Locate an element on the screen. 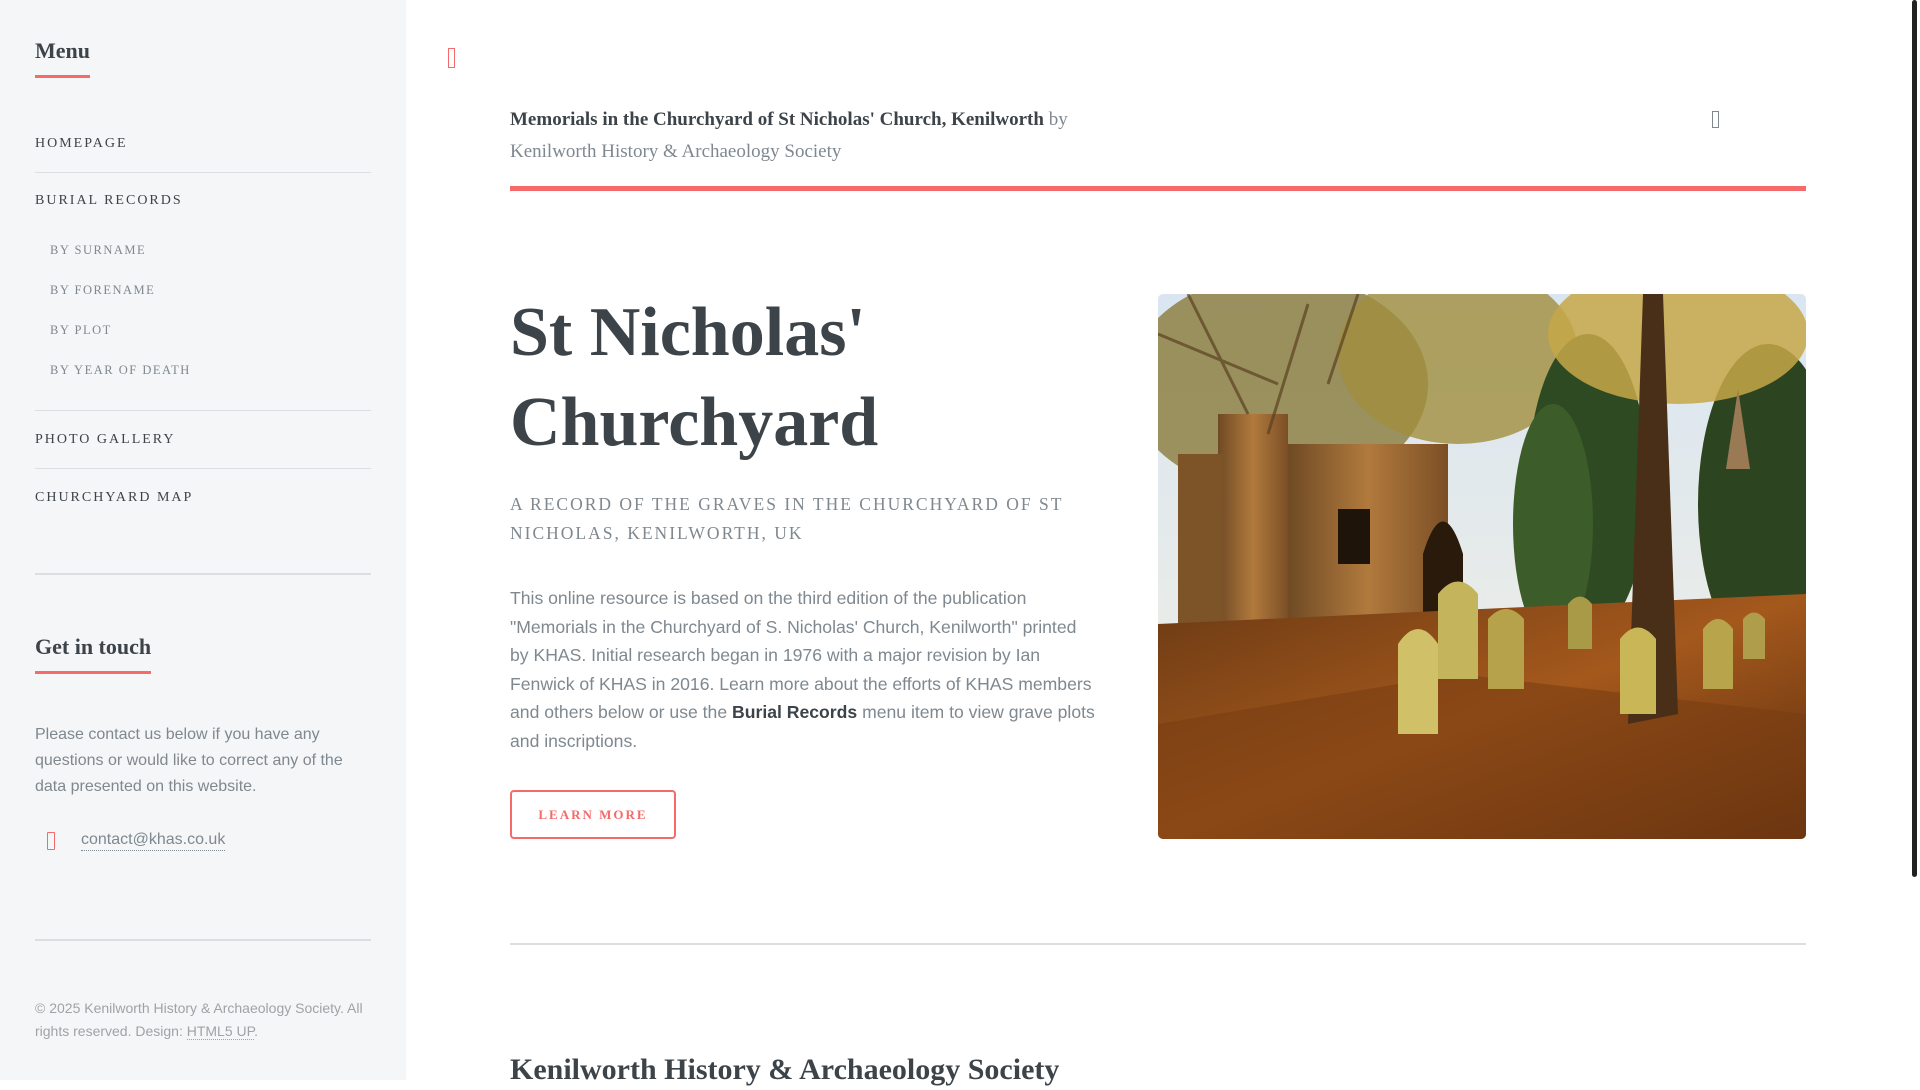 Image resolution: width=1920 pixels, height=1090 pixels. sidebar-item-homepage: Homepage is located at coordinates (81, 144).